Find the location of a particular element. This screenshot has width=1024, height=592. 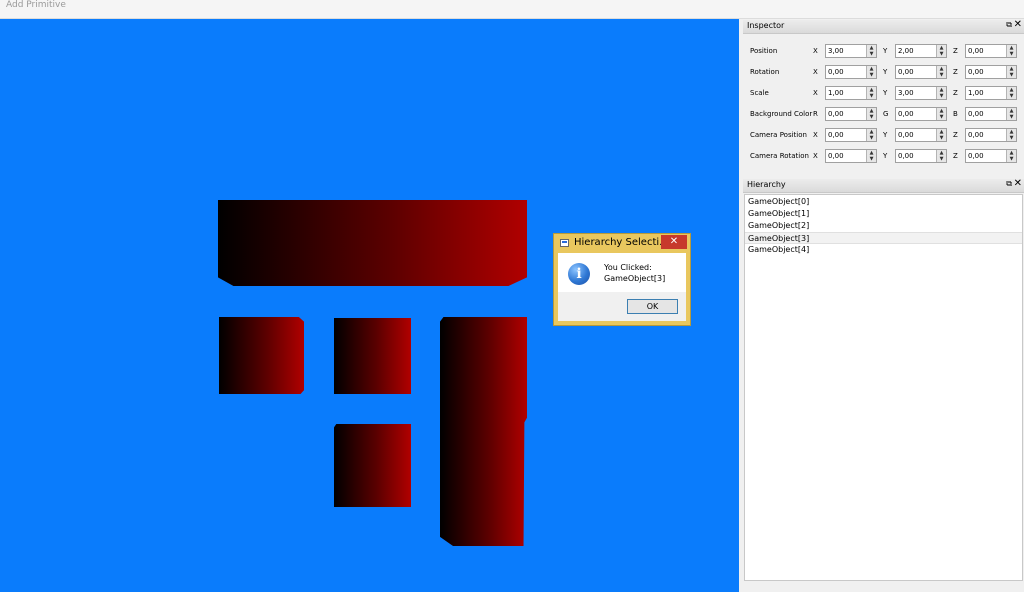

hierarchy-item: GameObject[1] is located at coordinates (778, 214).